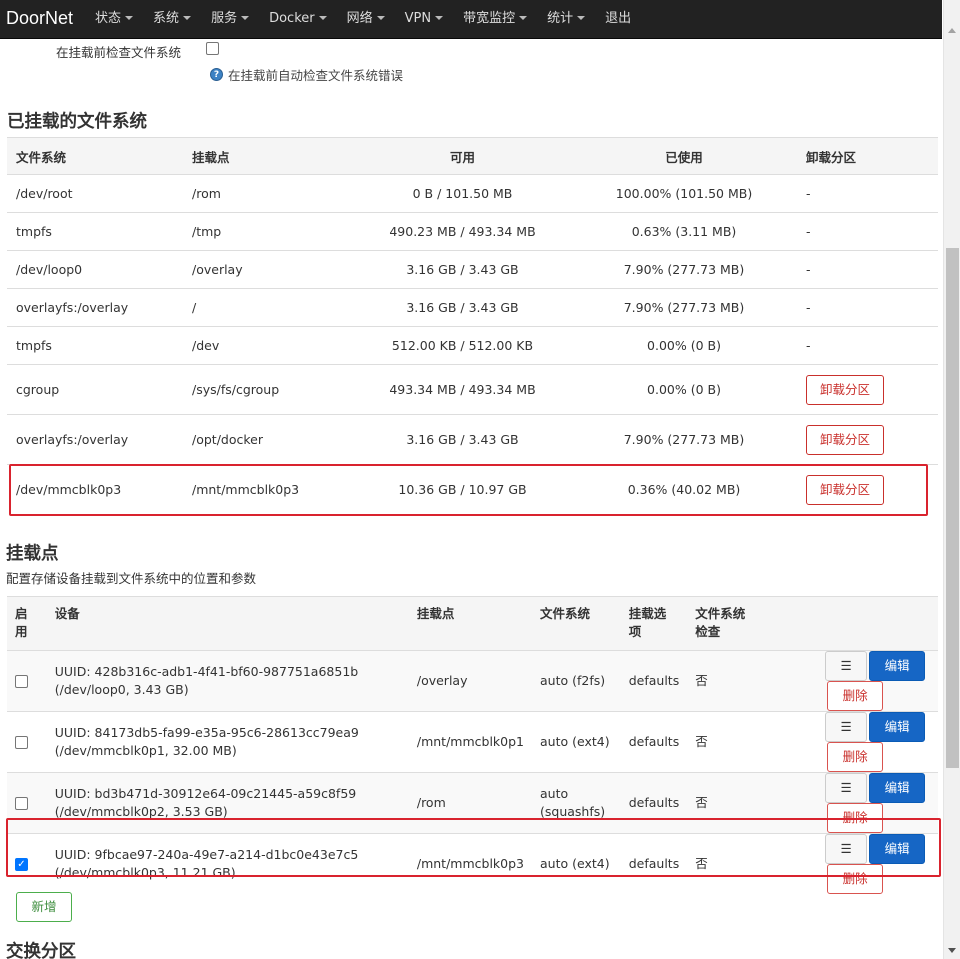 This screenshot has width=960, height=959. Describe the element at coordinates (472, 156) in the screenshot. I see `table-header-row: 文件系统 挂载点 可用 已使用 卸载分区` at that location.